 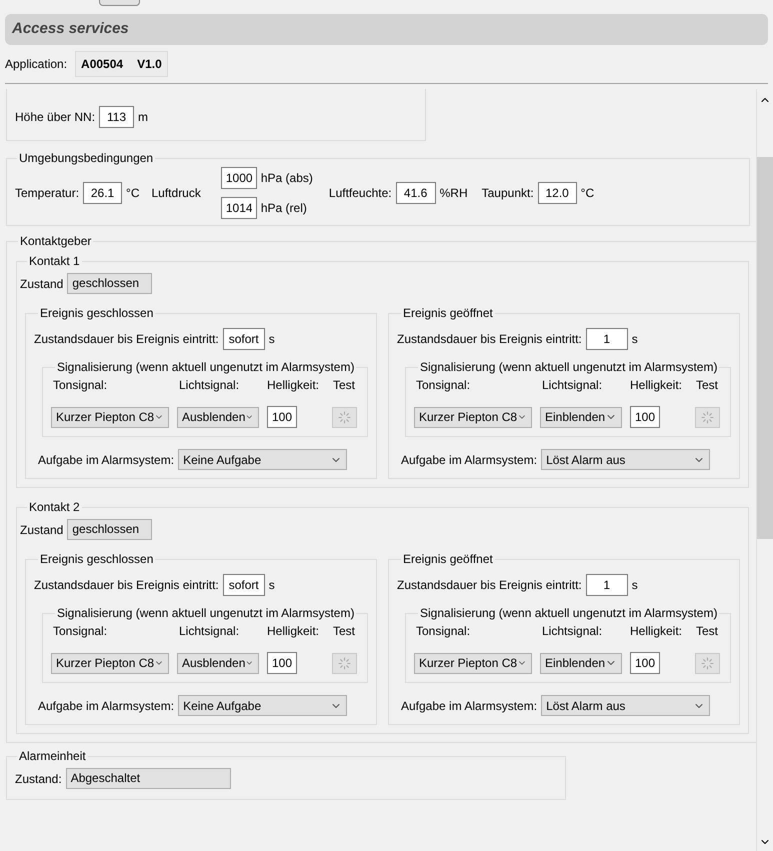 I want to click on unit-label: %RH, so click(x=454, y=193).